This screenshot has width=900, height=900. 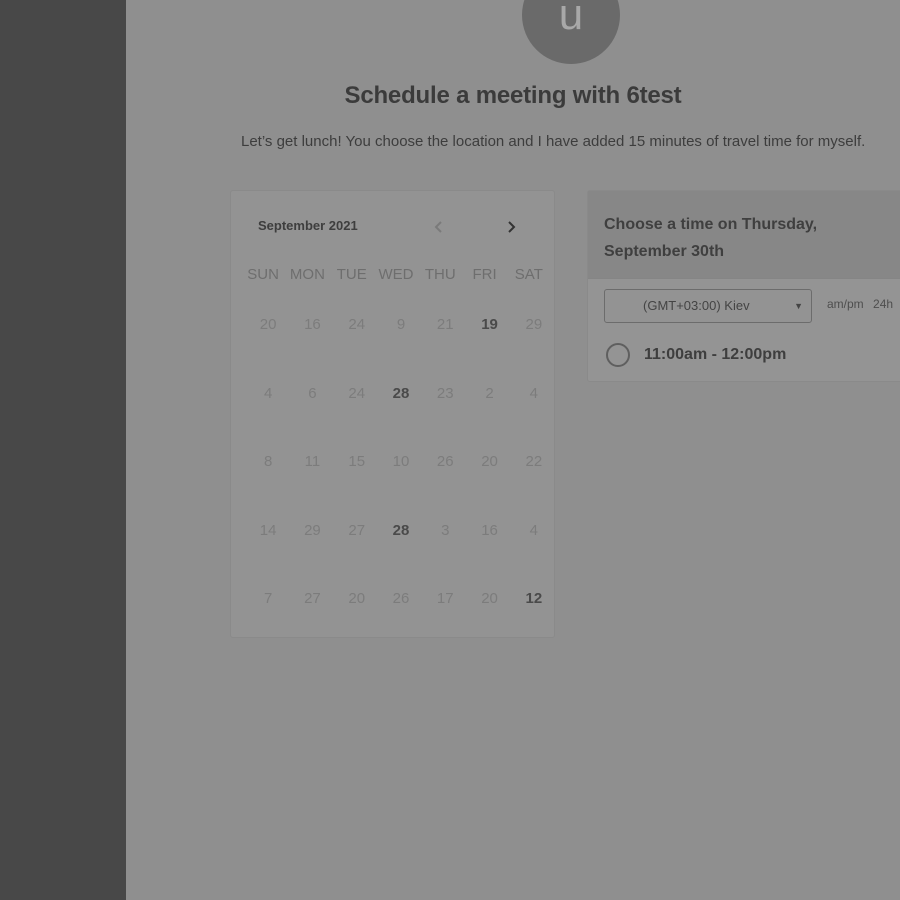 I want to click on week-row: 20 16 24 9 21 19 29, so click(x=401, y=351).